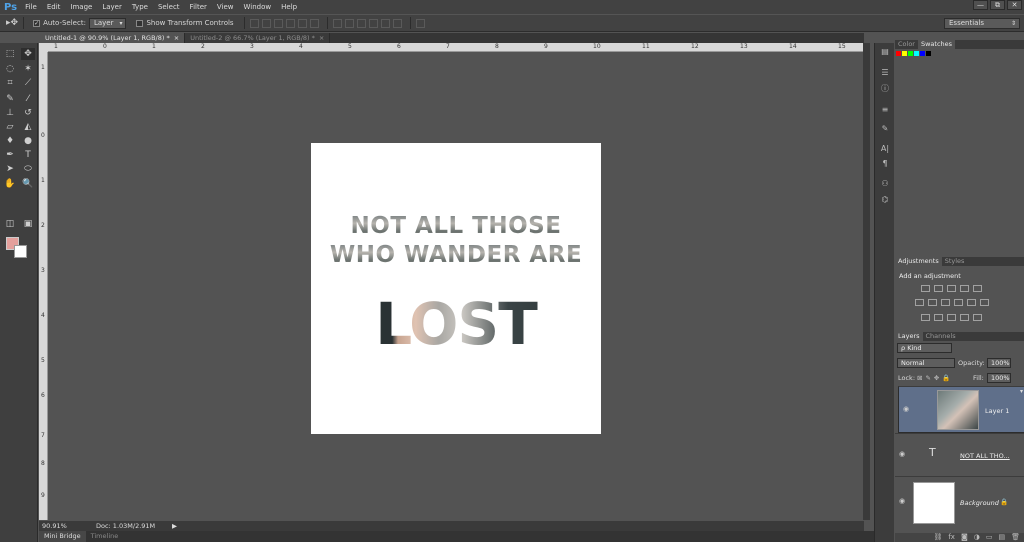  I want to click on lasso-tool-icon: ◌, so click(10, 69).